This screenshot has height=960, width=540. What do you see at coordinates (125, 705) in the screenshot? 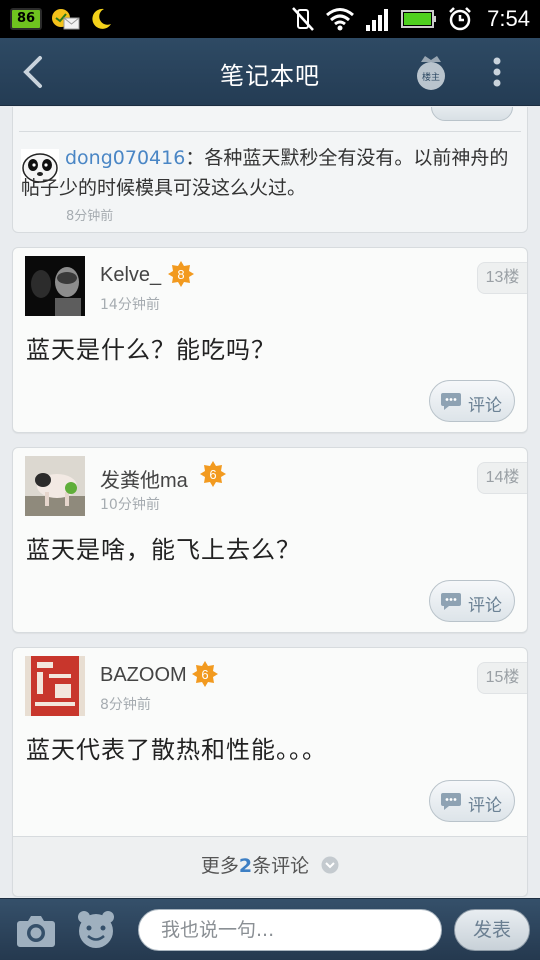
I see `post-time: 8分钟前` at bounding box center [125, 705].